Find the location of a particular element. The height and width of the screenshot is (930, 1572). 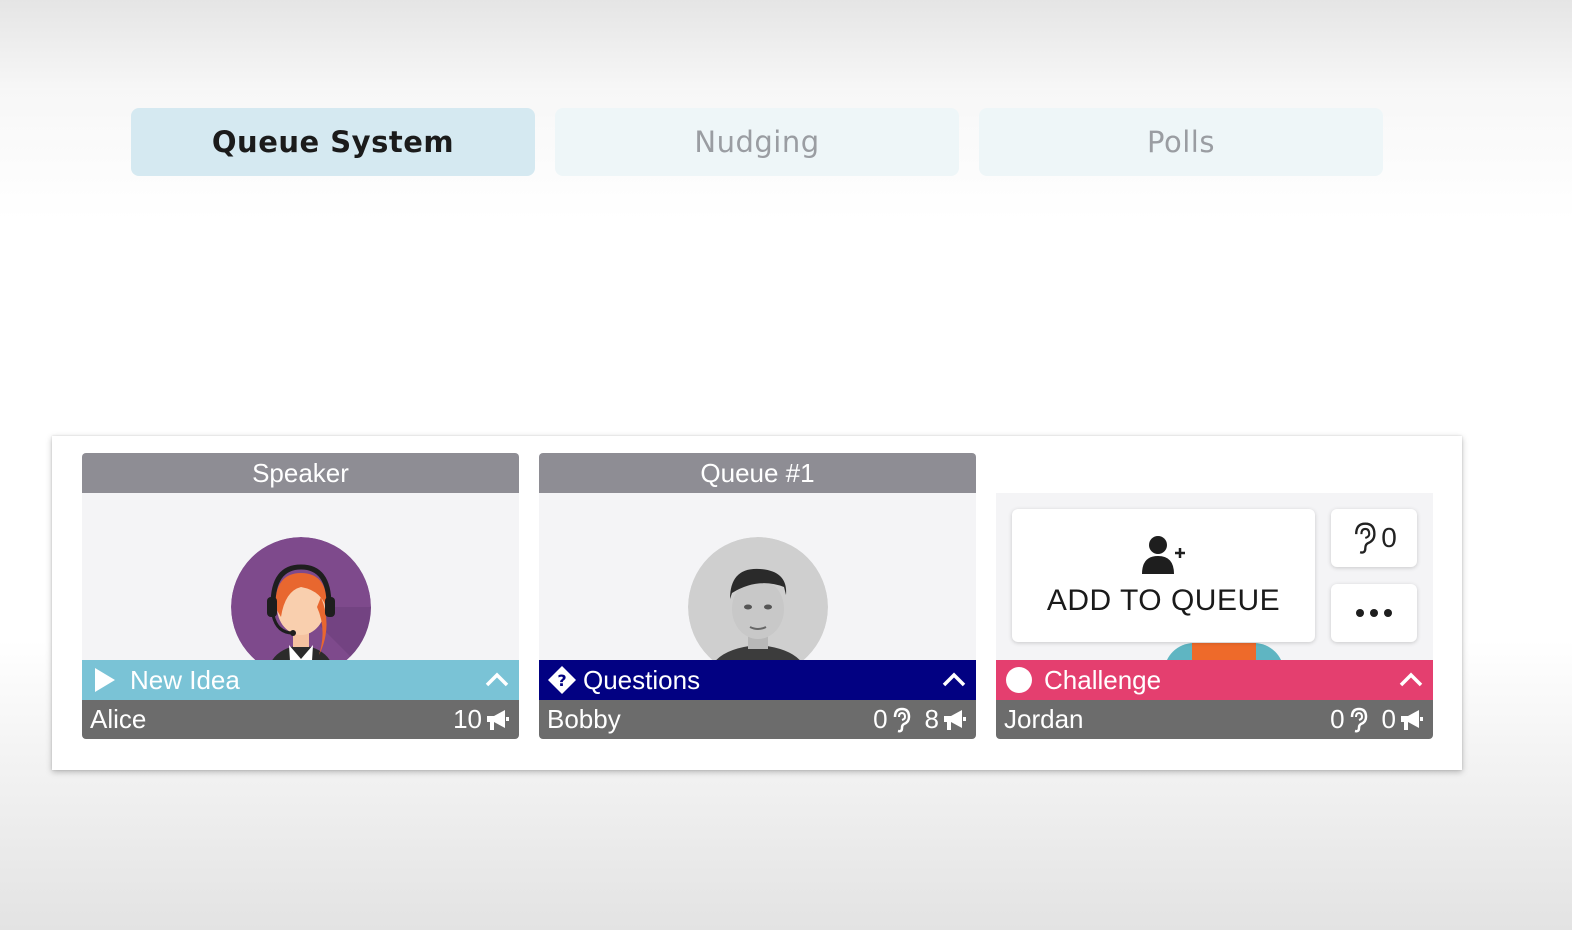

category-label: Questions is located at coordinates (642, 679).